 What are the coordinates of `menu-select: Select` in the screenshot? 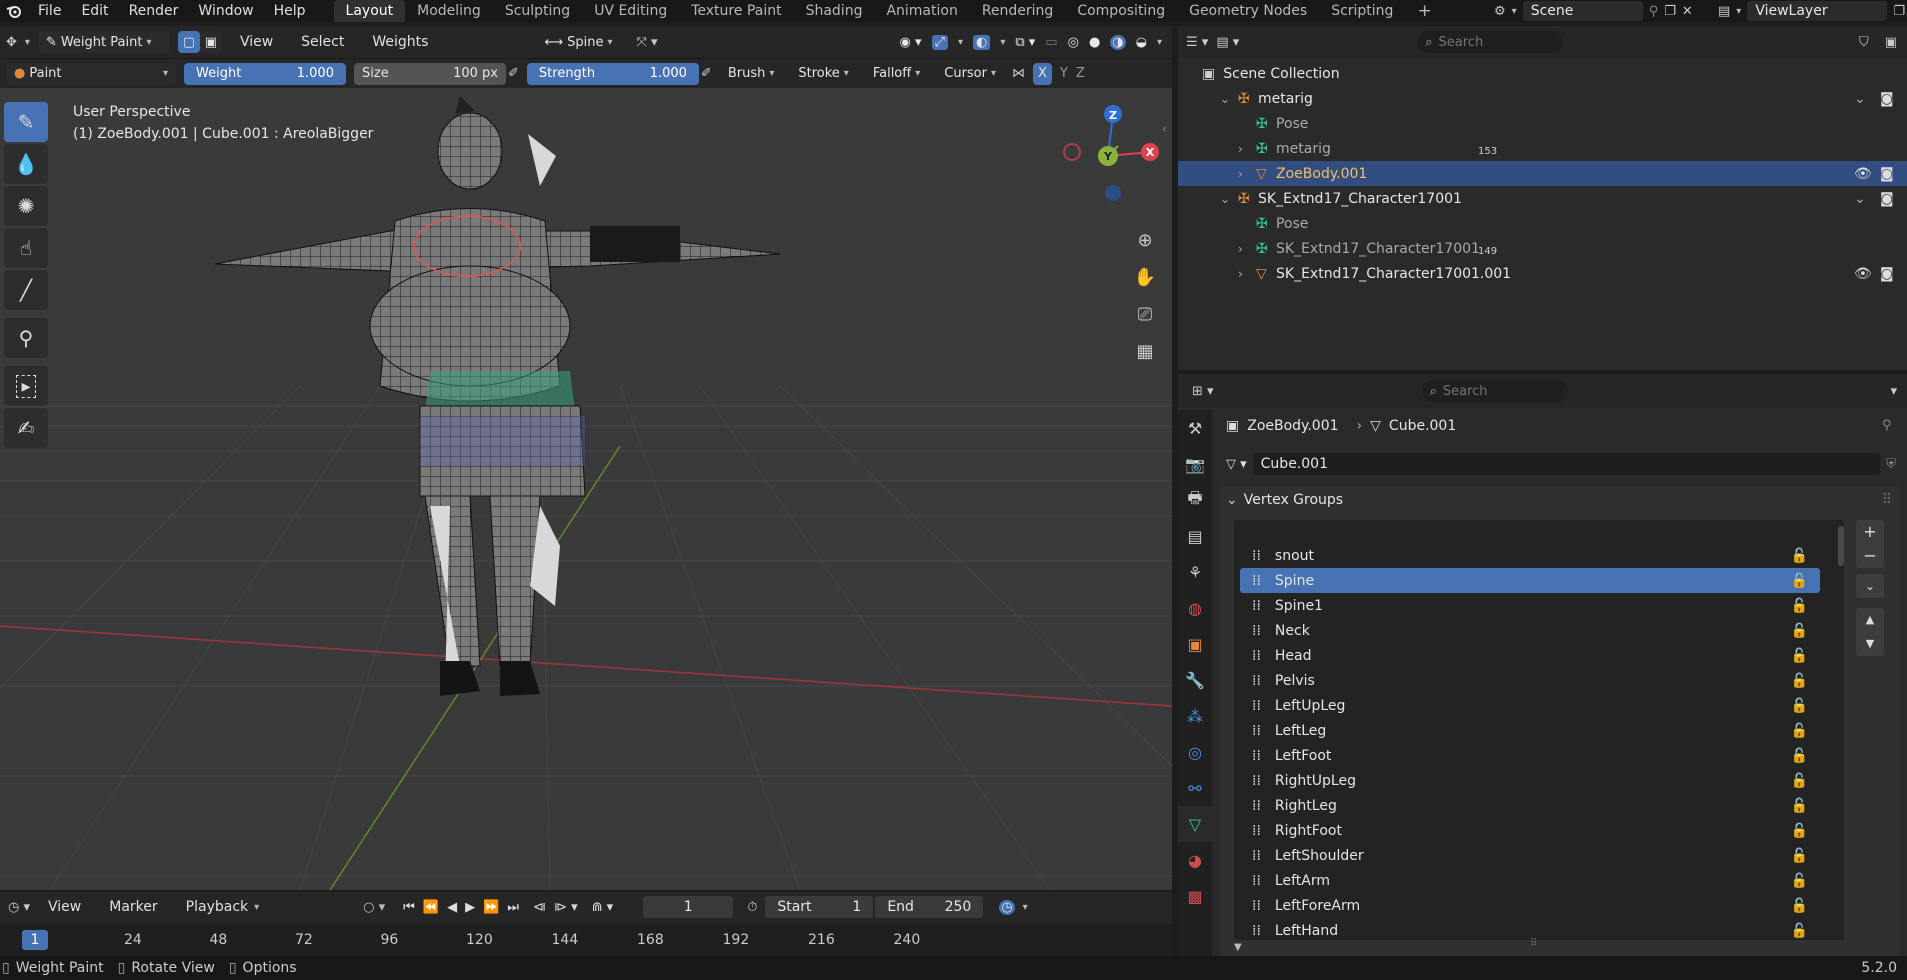 It's located at (322, 42).